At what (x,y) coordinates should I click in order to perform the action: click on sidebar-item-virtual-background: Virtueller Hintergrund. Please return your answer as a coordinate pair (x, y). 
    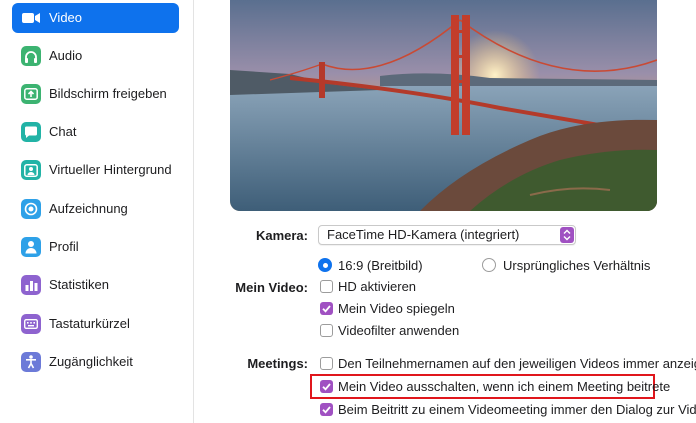
    Looking at the image, I should click on (95, 170).